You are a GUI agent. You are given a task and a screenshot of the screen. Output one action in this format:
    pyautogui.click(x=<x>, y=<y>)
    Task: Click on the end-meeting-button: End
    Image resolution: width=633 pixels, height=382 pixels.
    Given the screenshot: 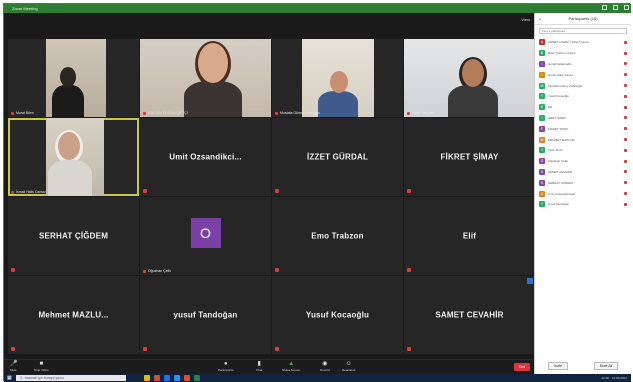 What is the action you would take?
    pyautogui.click(x=522, y=367)
    